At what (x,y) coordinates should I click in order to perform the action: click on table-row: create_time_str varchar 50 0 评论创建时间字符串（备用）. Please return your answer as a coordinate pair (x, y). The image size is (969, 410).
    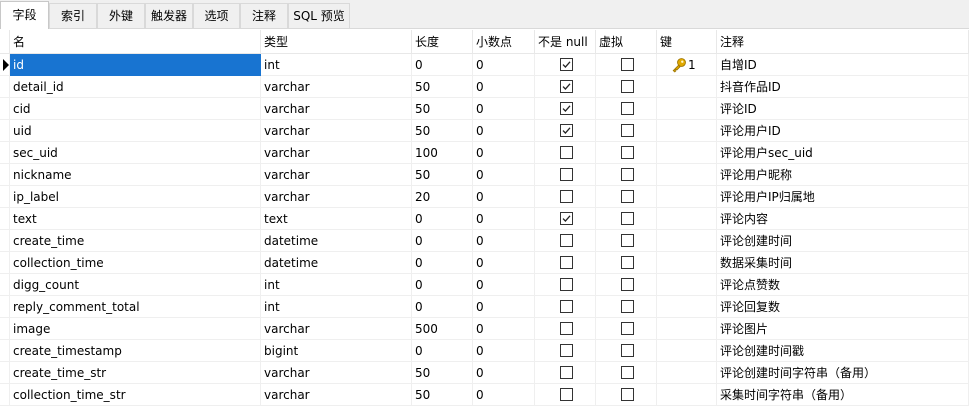
    Looking at the image, I should click on (484, 373).